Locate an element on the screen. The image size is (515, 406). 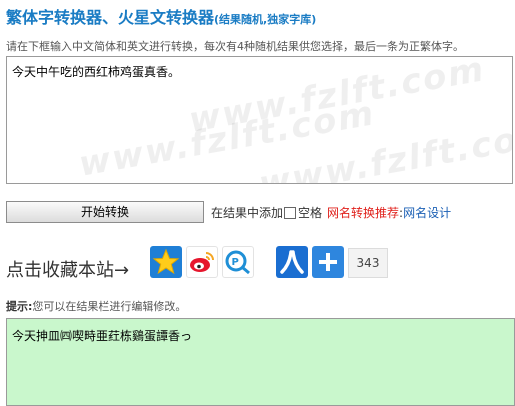
page-title: 繁体字转换器、火星文转换器(结果随机,独家字库) is located at coordinates (161, 16).